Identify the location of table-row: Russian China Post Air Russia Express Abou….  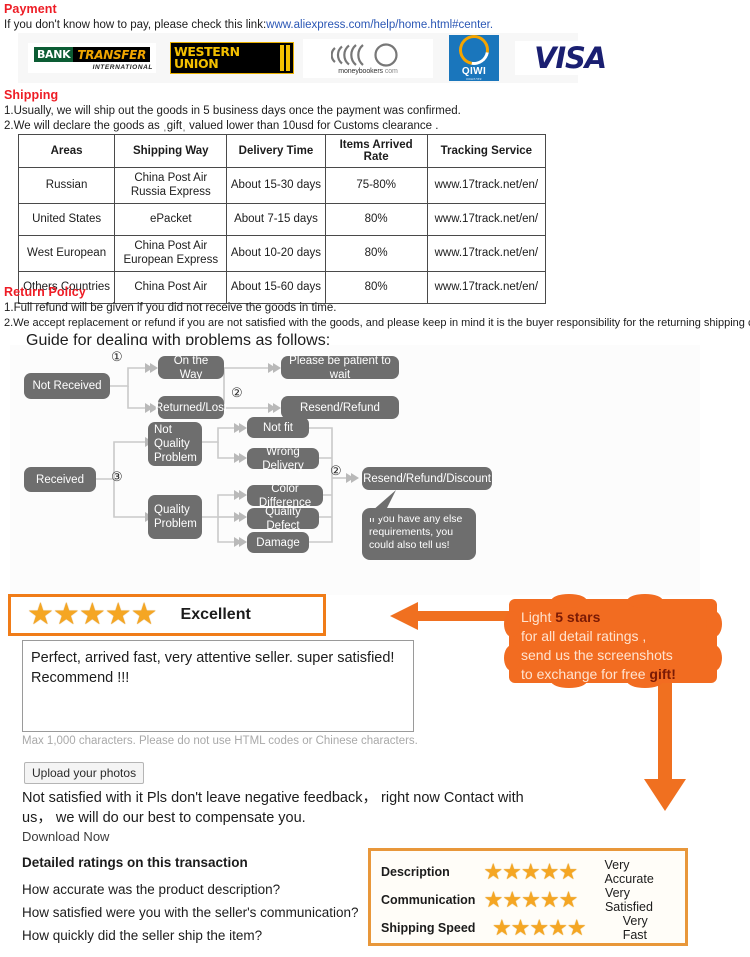
(282, 185).